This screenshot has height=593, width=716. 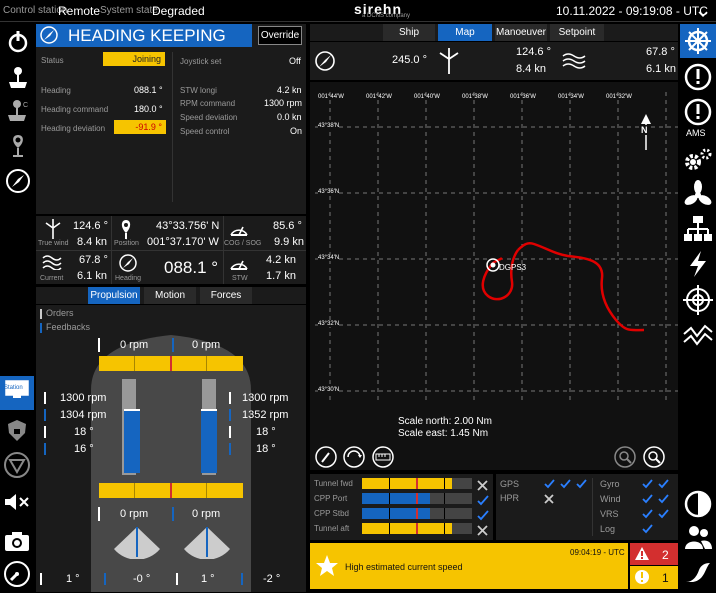 I want to click on starboard-cmd-rpm: 1300 rpm, so click(x=265, y=398).